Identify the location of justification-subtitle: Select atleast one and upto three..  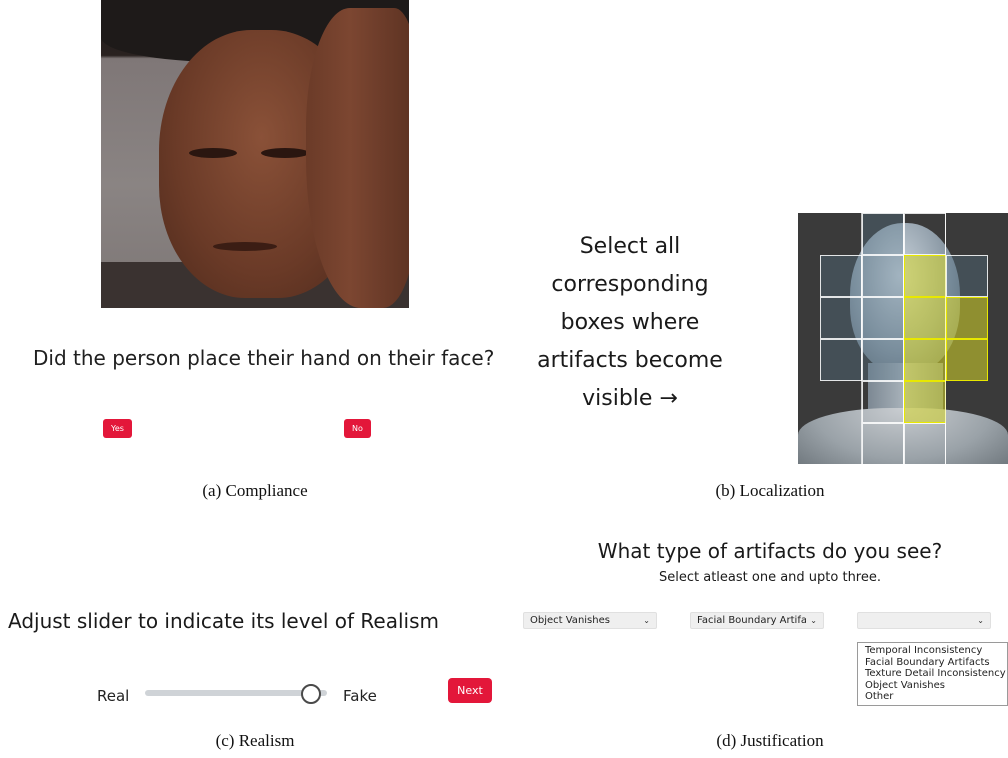
(770, 577).